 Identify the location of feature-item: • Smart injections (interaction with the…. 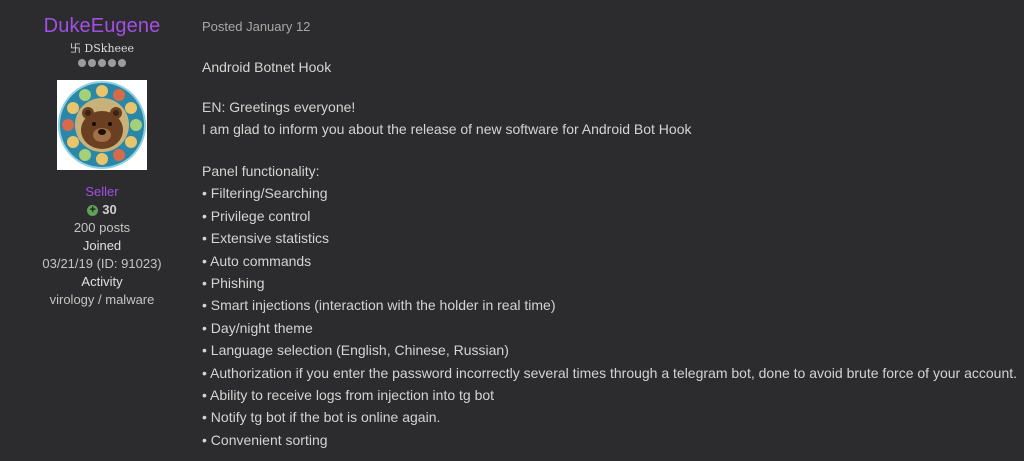
(379, 305).